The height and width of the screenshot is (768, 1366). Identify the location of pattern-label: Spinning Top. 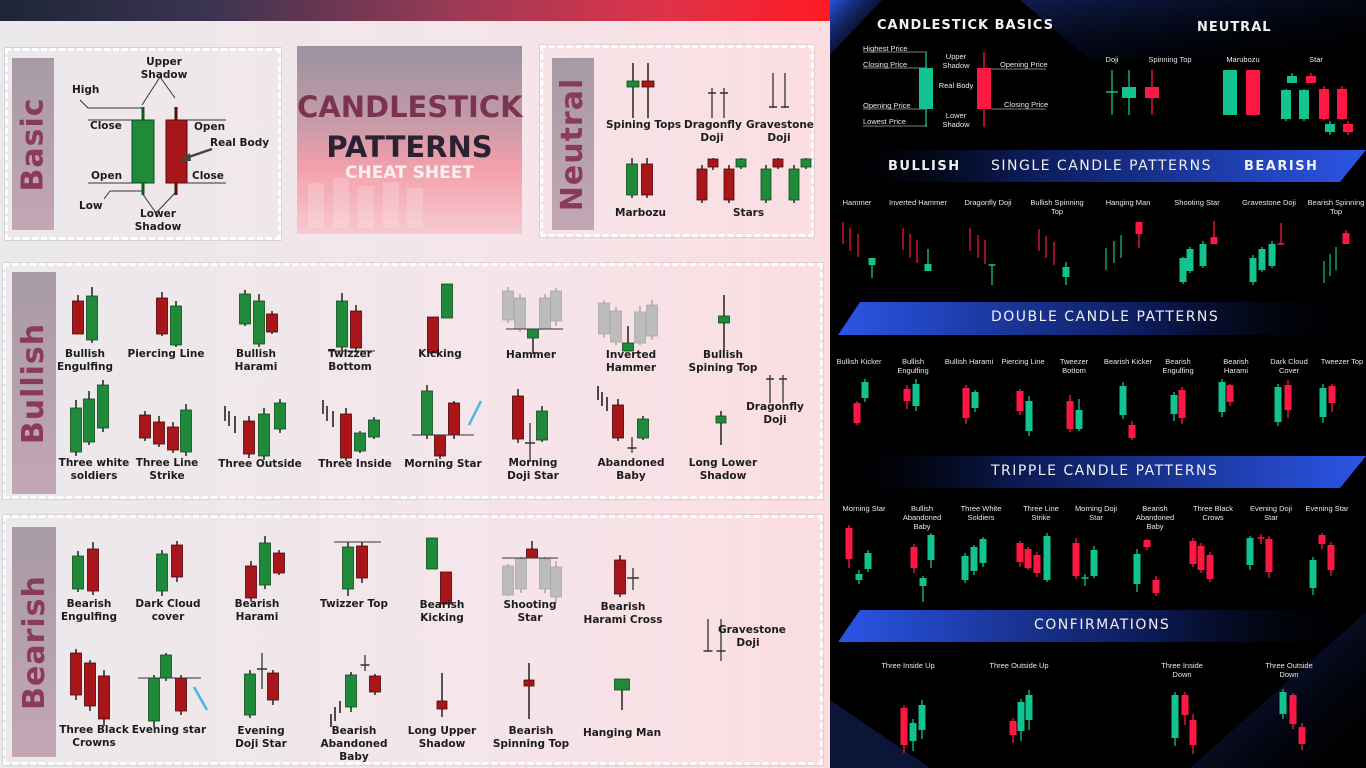
(1170, 59).